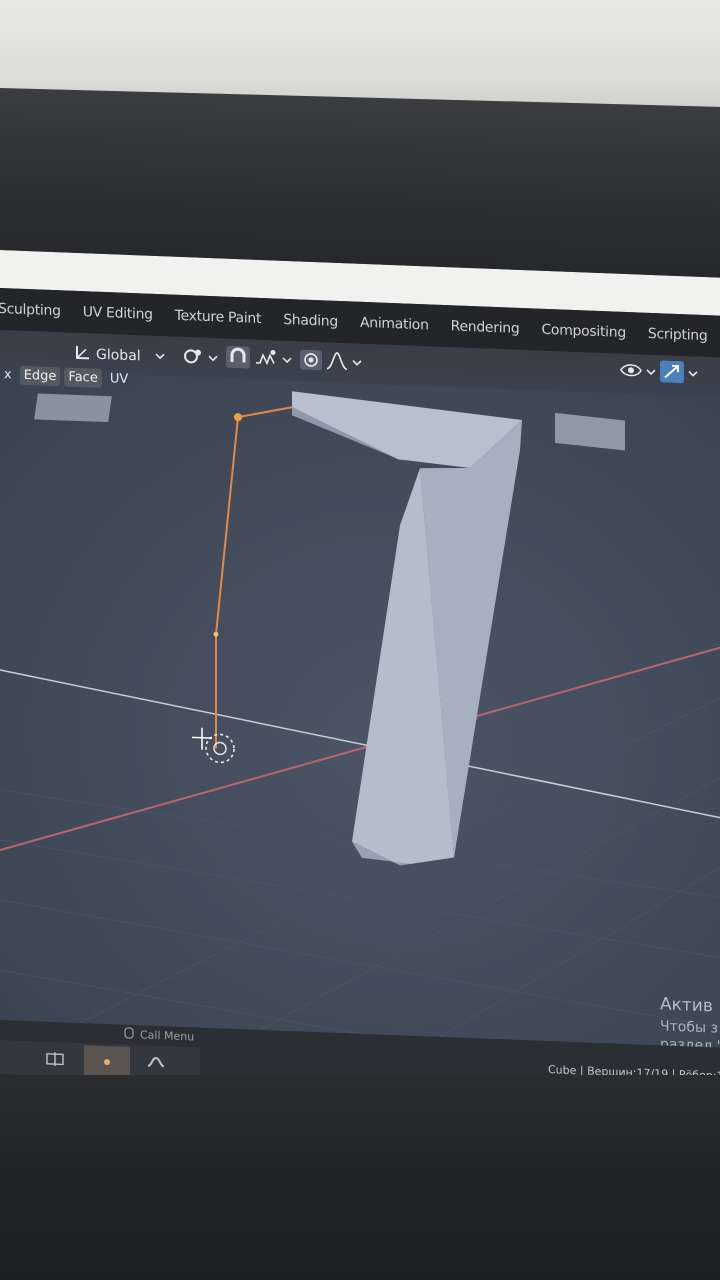  I want to click on pivot-point-dropdown, so click(200, 358).